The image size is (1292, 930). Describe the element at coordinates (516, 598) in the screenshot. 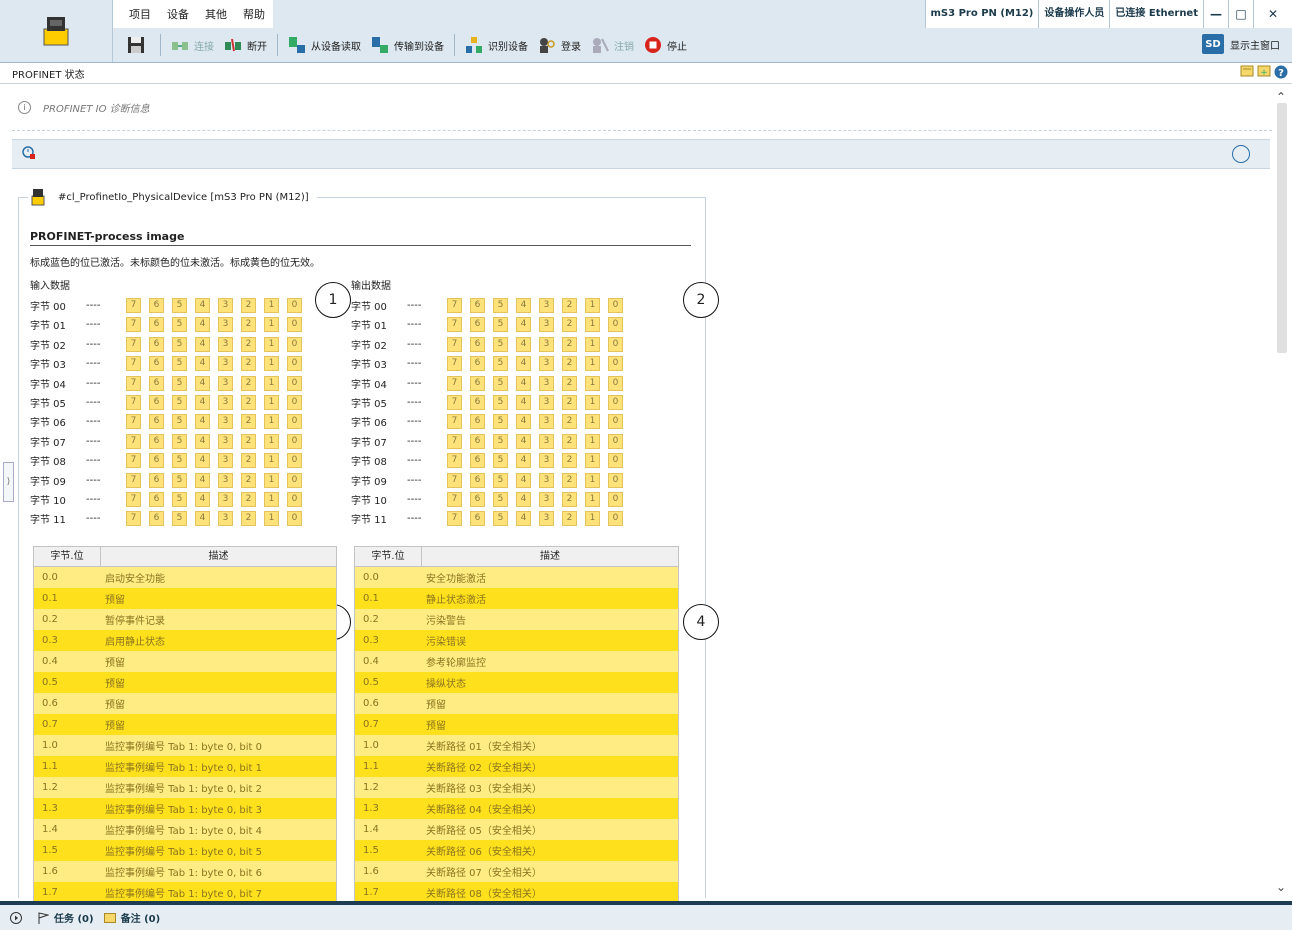

I see `table-row: 0.1 静止状态激活` at that location.